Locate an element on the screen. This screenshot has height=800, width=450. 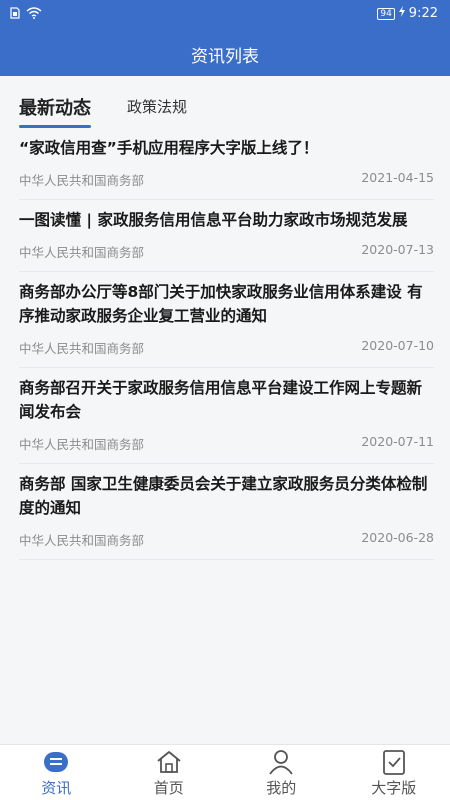
news-date: 2020-07-13 is located at coordinates (397, 249).